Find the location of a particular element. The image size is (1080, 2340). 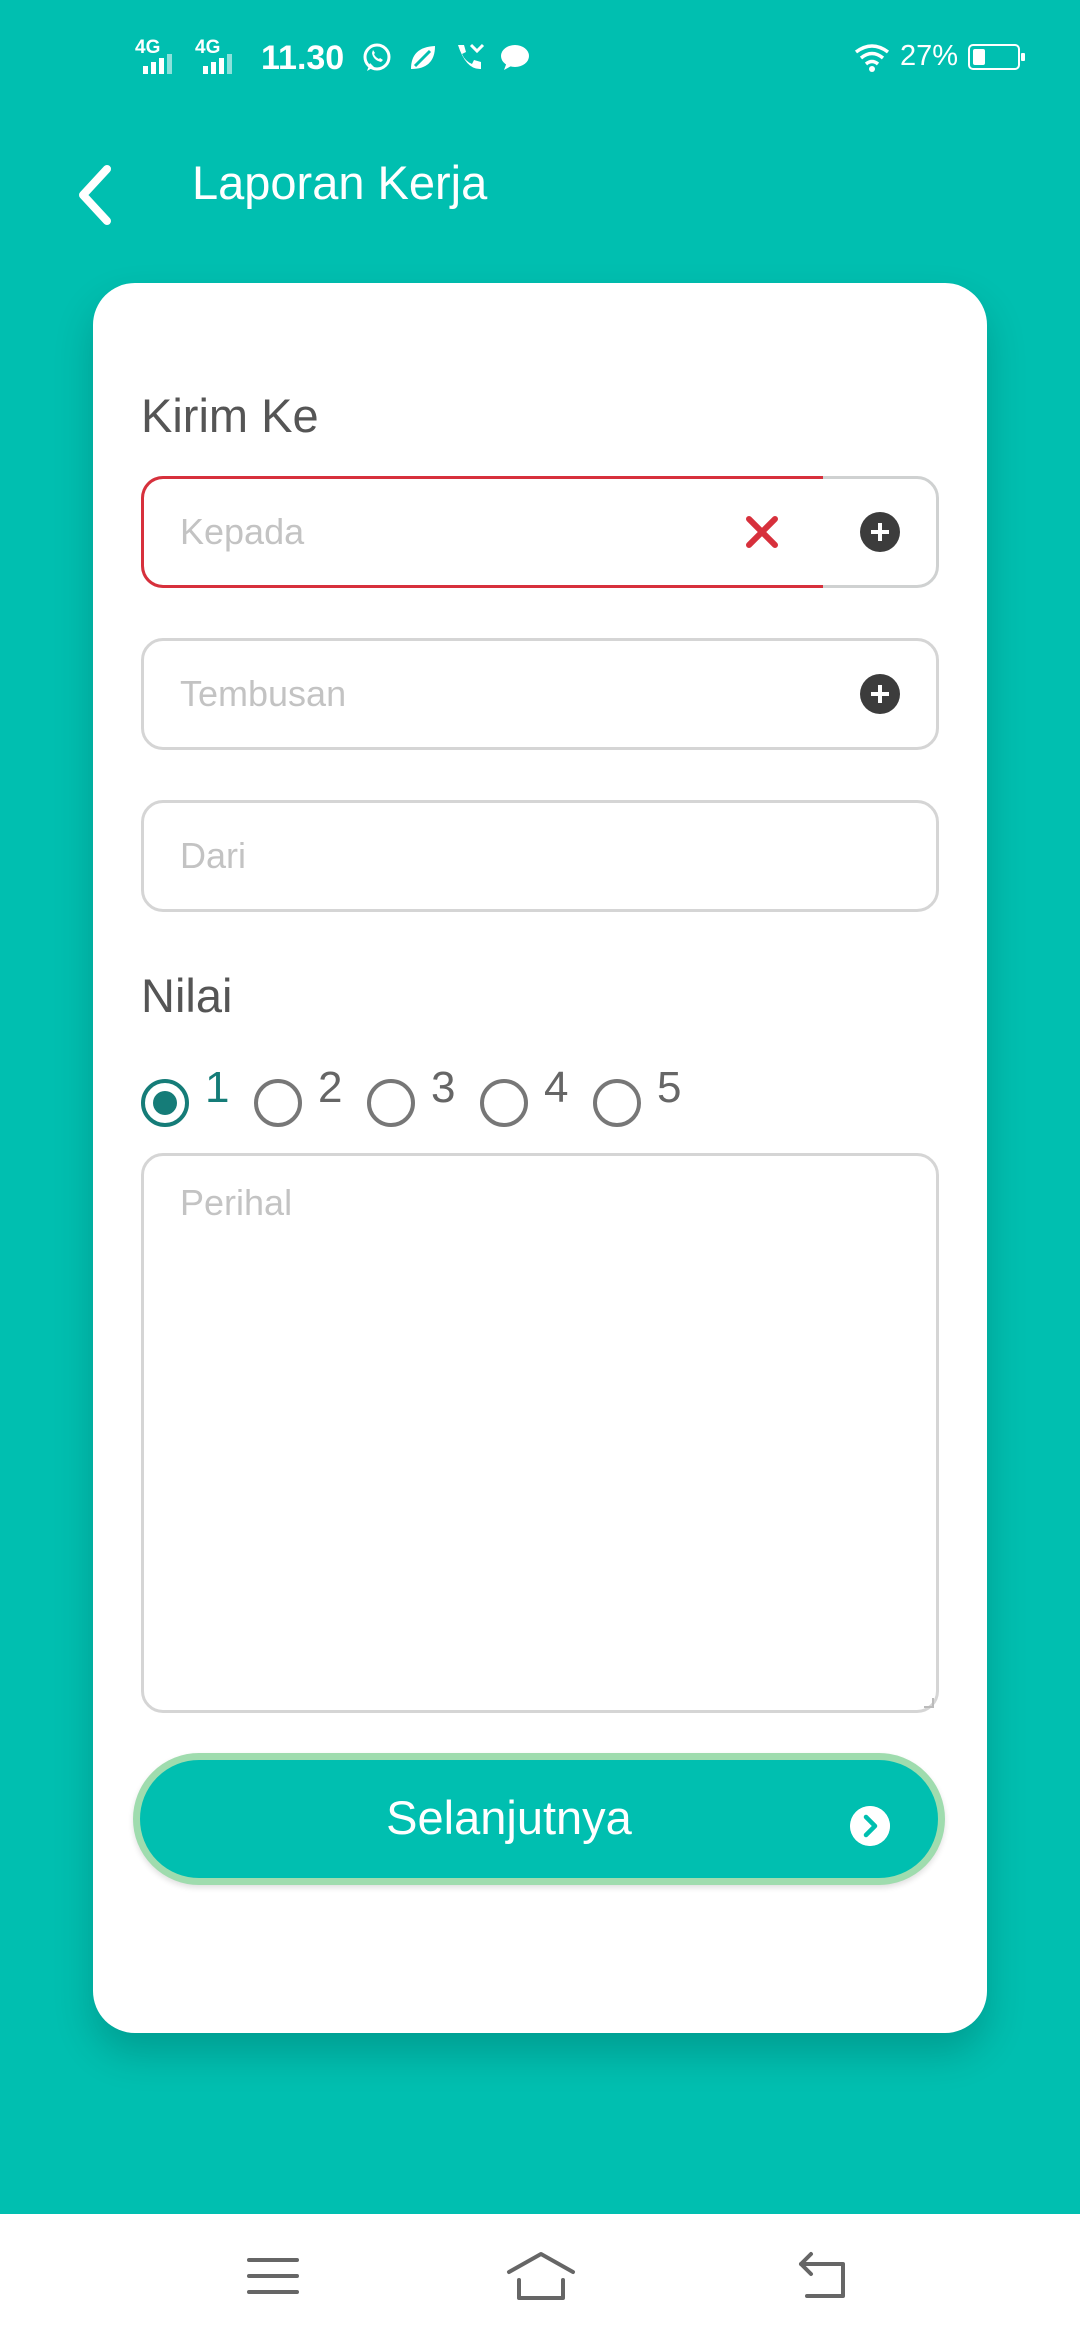

rating-radio-group: 1 2 3 4 5 is located at coordinates (540, 1098).